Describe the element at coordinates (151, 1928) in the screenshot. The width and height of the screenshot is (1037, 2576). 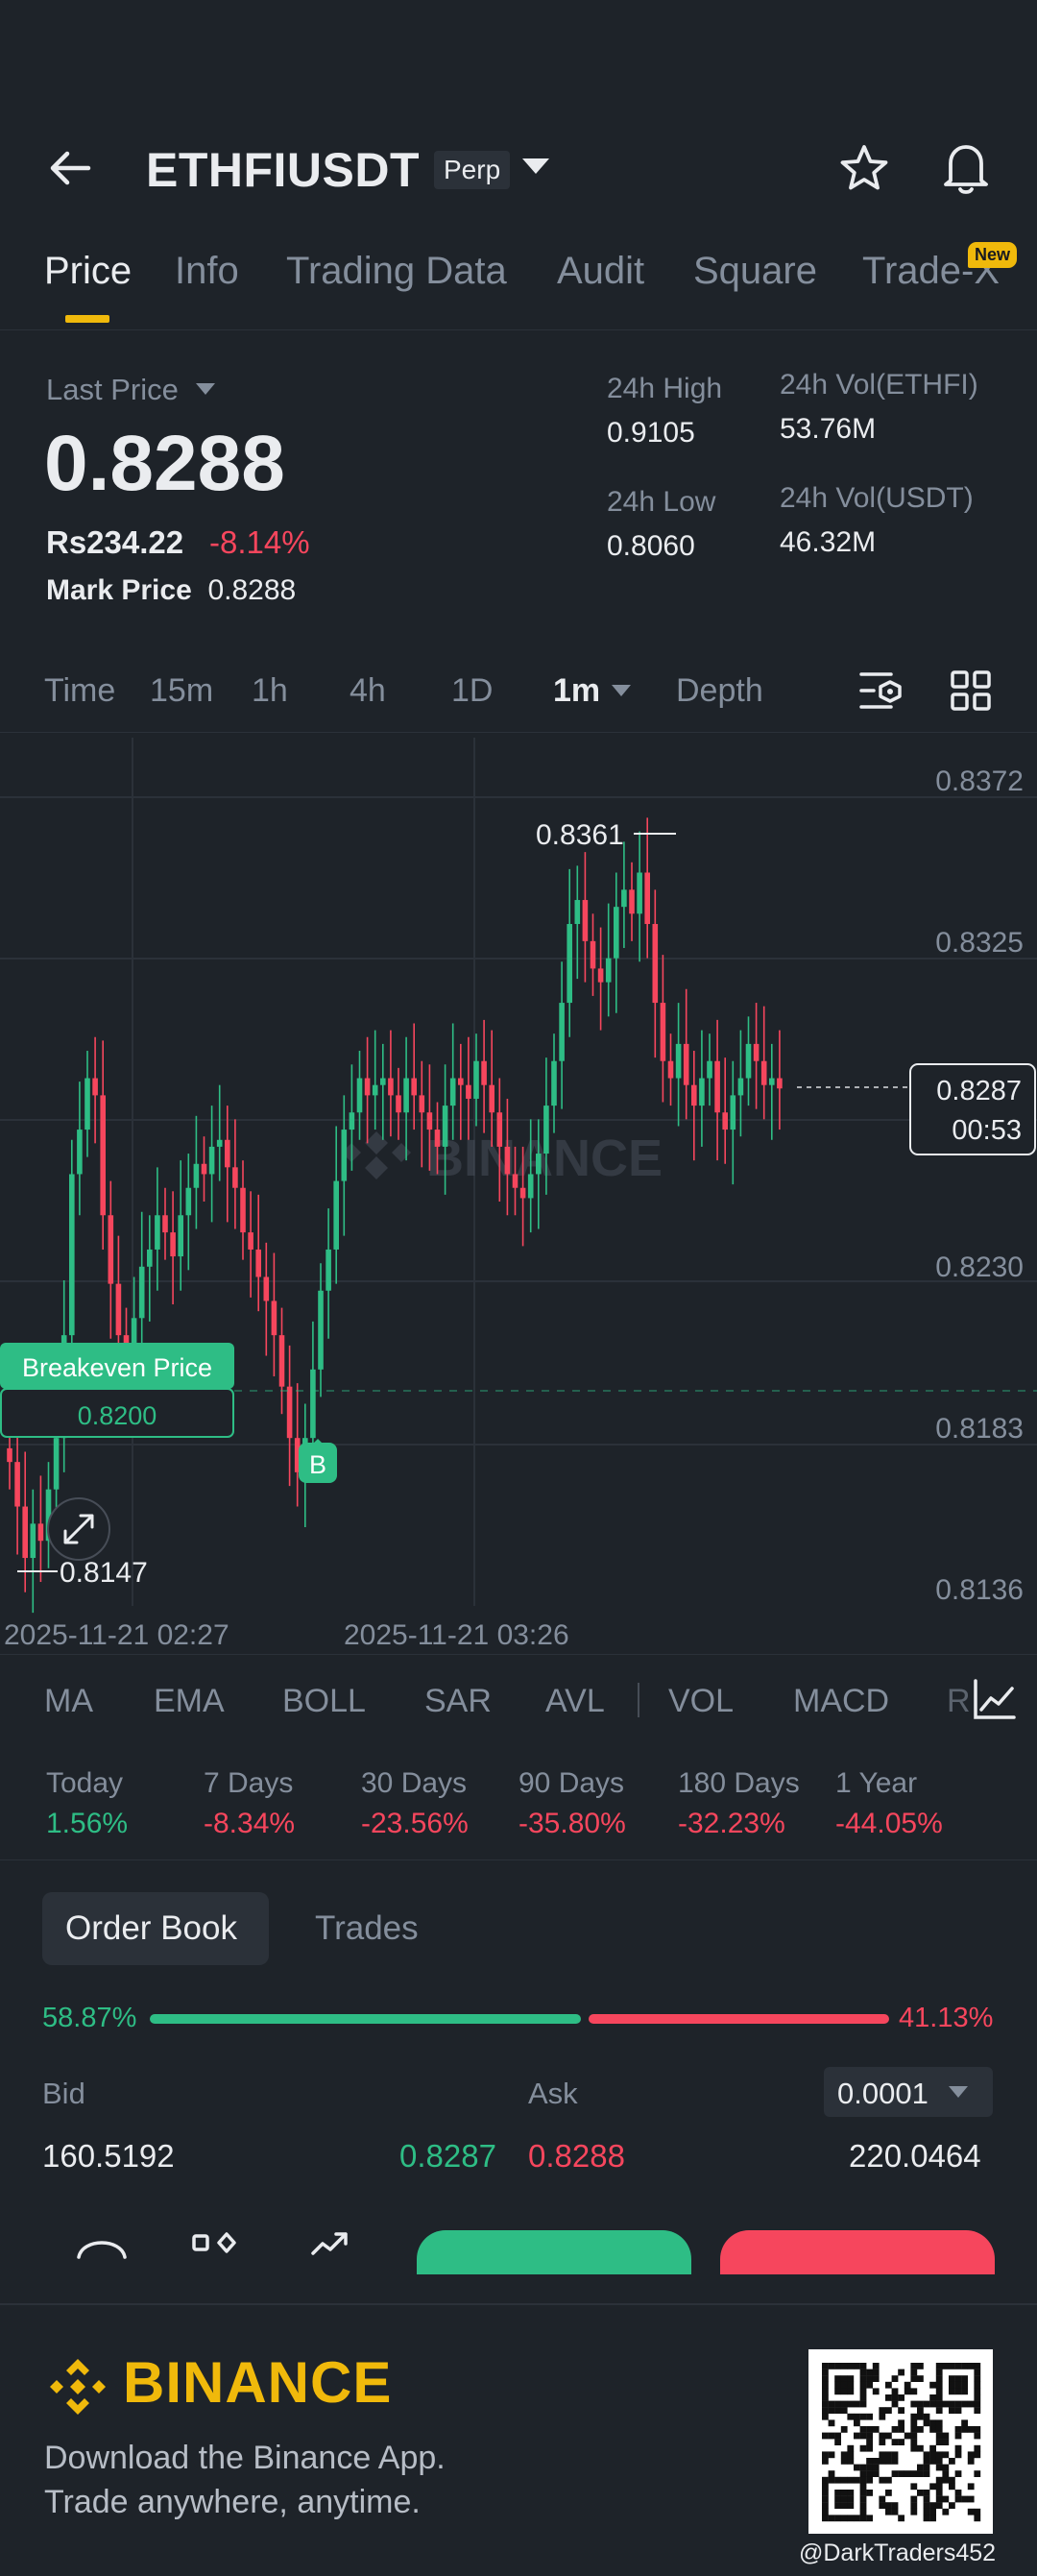
I see `tab-order-book-label: Order Book` at that location.